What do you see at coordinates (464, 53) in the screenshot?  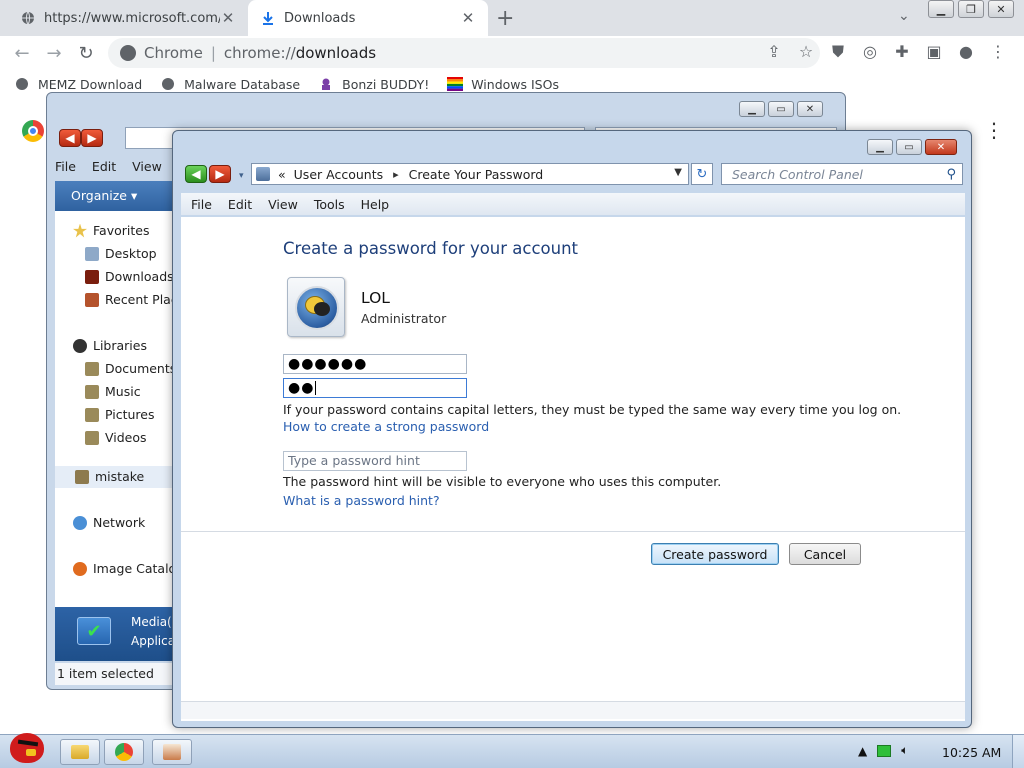 I see `address-bar: Chrome | chrome://downloads` at bounding box center [464, 53].